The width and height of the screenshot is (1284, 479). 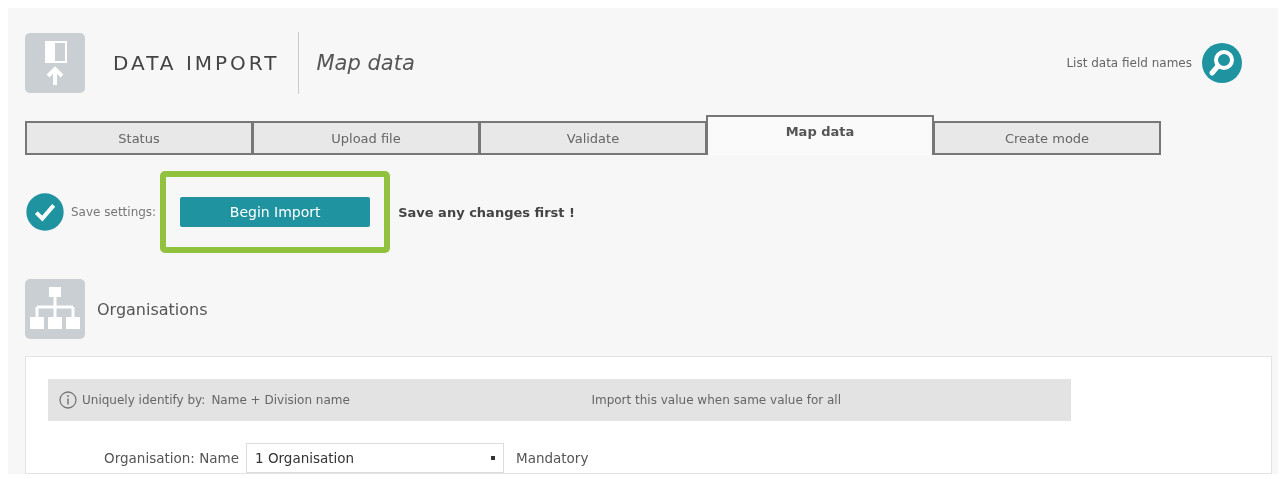 What do you see at coordinates (68, 400) in the screenshot?
I see `info-icon` at bounding box center [68, 400].